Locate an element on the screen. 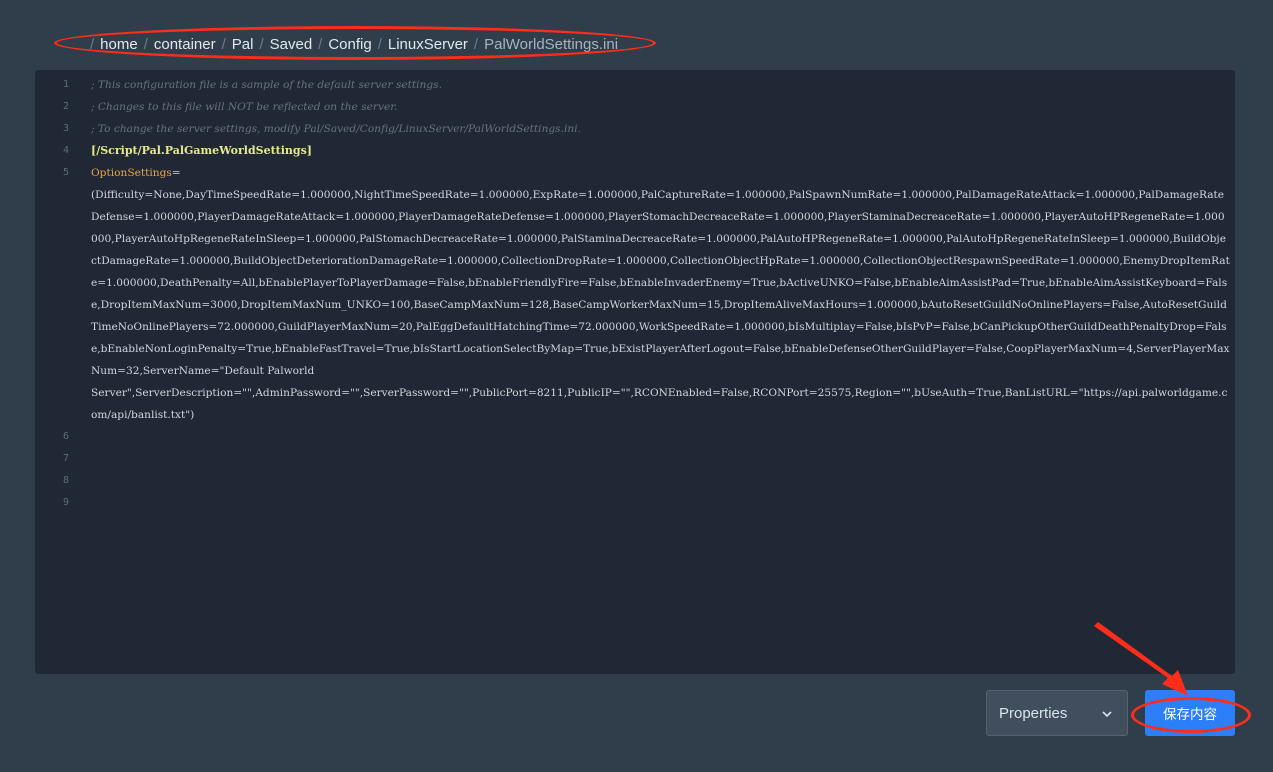  option-settings-equals: = is located at coordinates (176, 173).